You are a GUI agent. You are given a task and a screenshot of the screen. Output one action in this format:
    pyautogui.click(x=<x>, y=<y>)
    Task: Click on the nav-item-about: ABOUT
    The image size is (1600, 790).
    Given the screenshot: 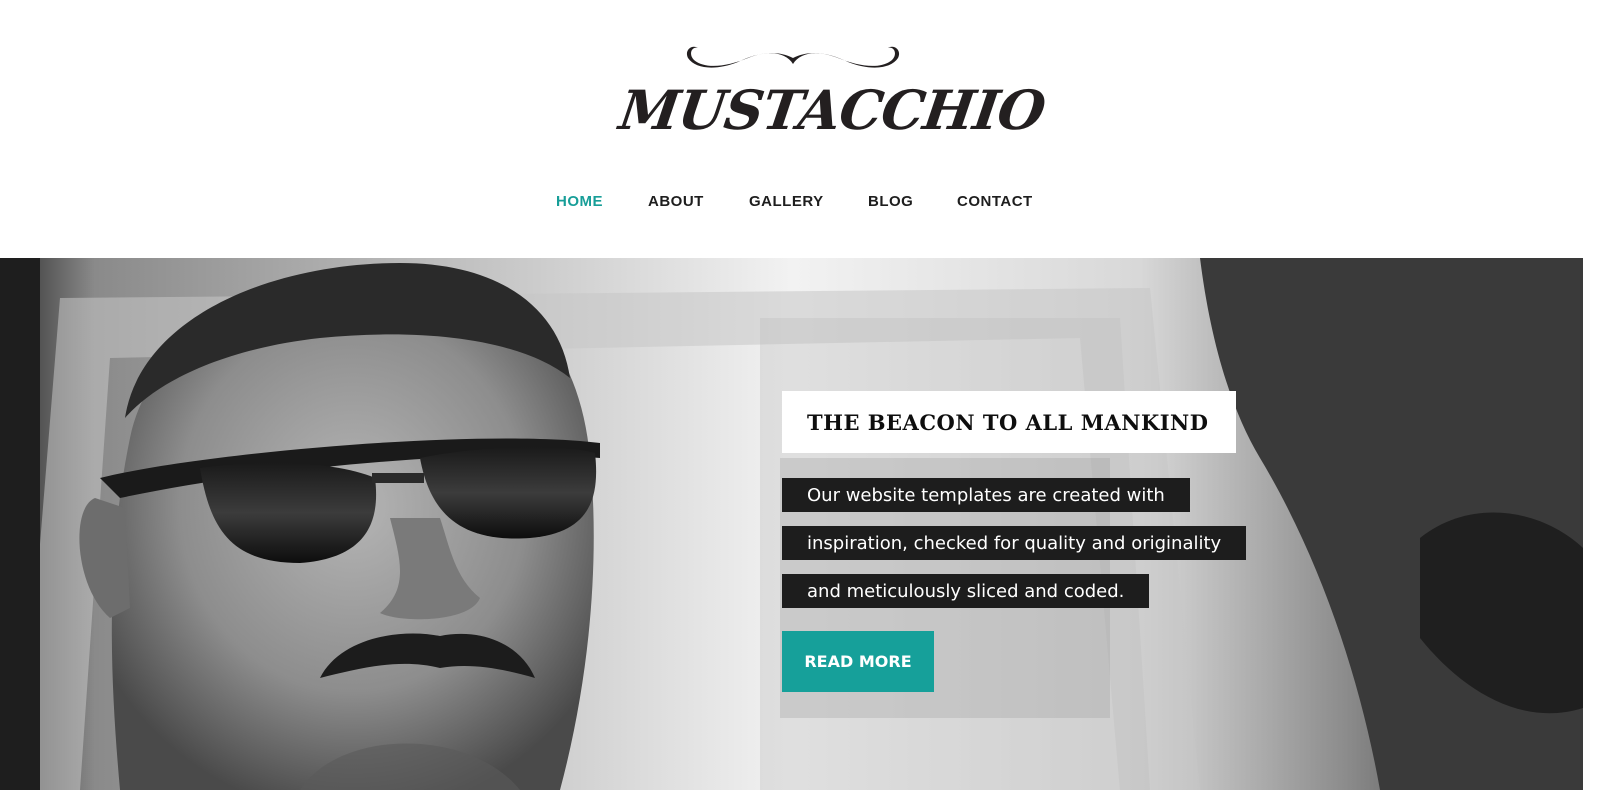 What is the action you would take?
    pyautogui.click(x=676, y=201)
    